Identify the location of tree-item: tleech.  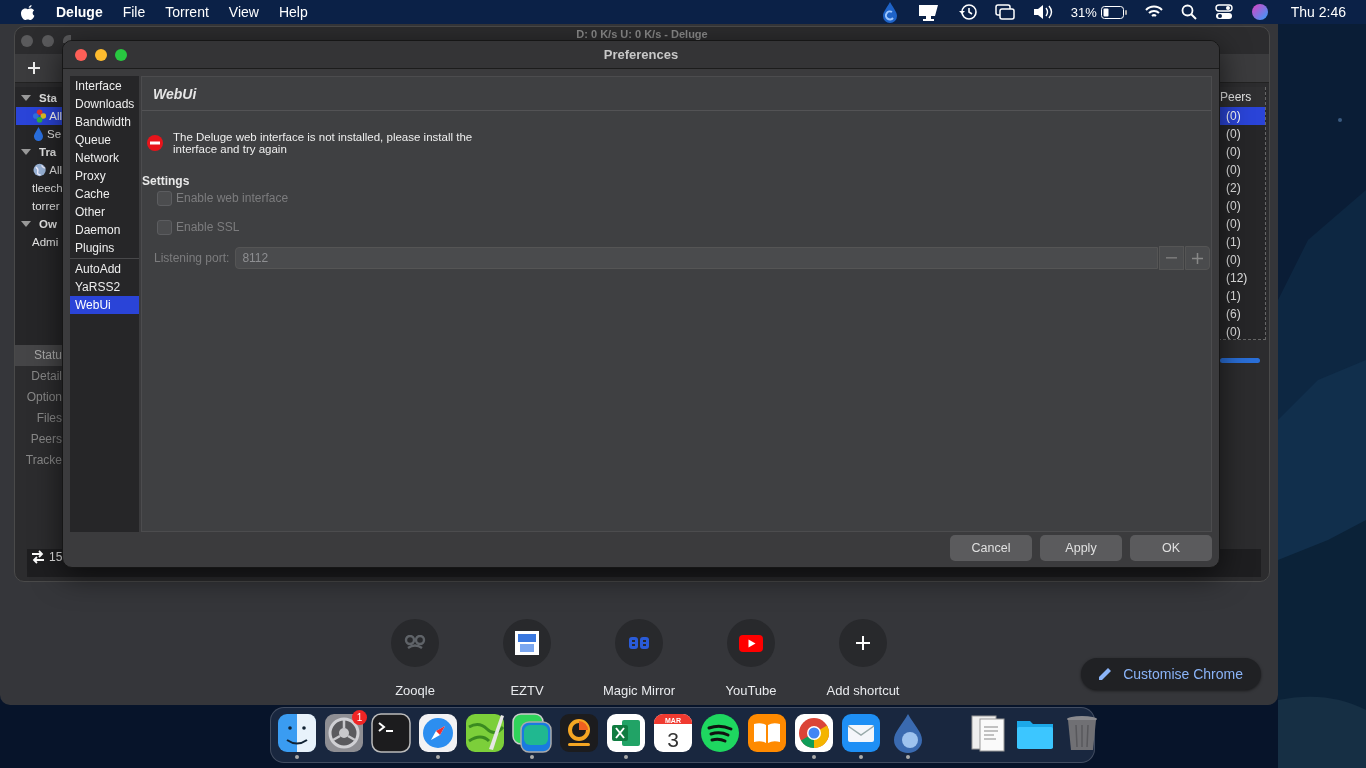
(39, 188).